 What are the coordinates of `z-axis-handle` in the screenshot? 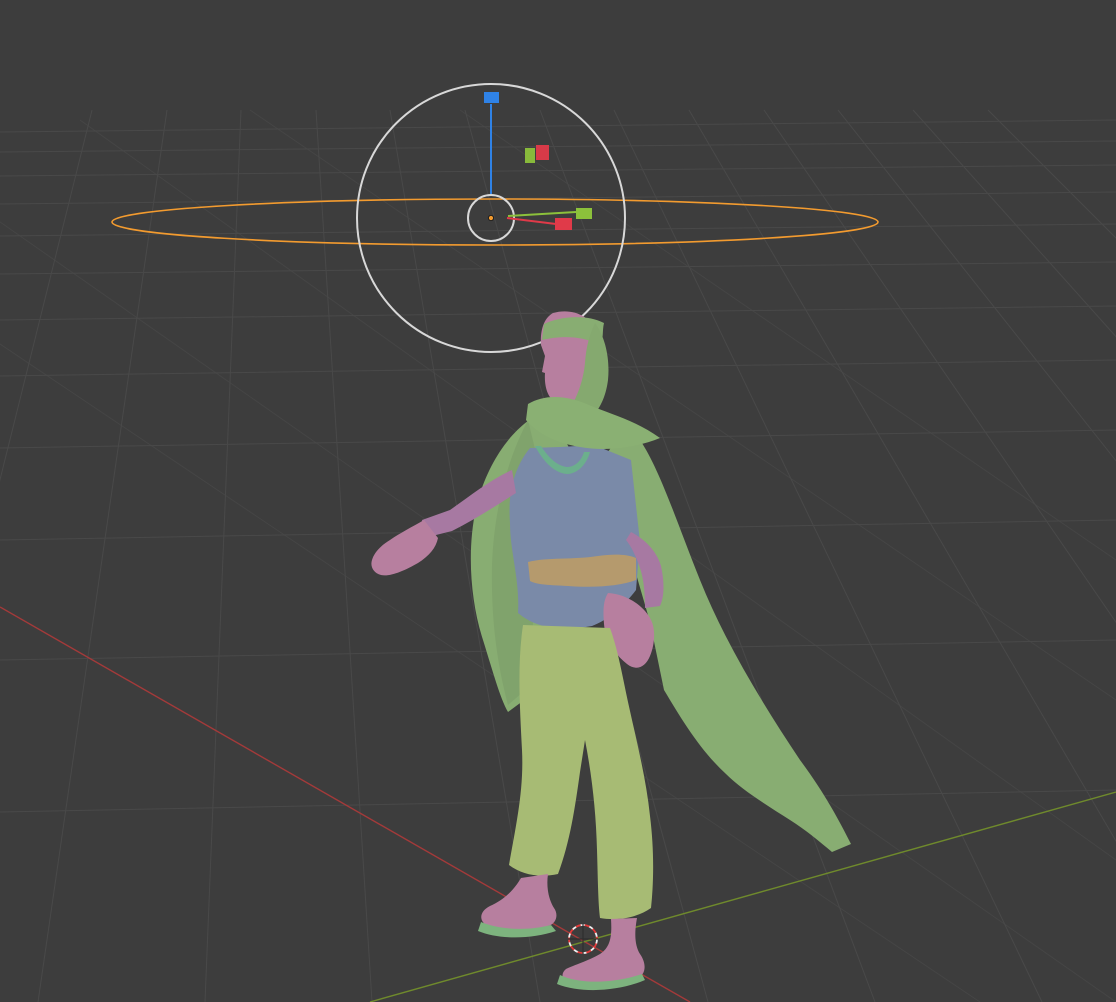 It's located at (491, 97).